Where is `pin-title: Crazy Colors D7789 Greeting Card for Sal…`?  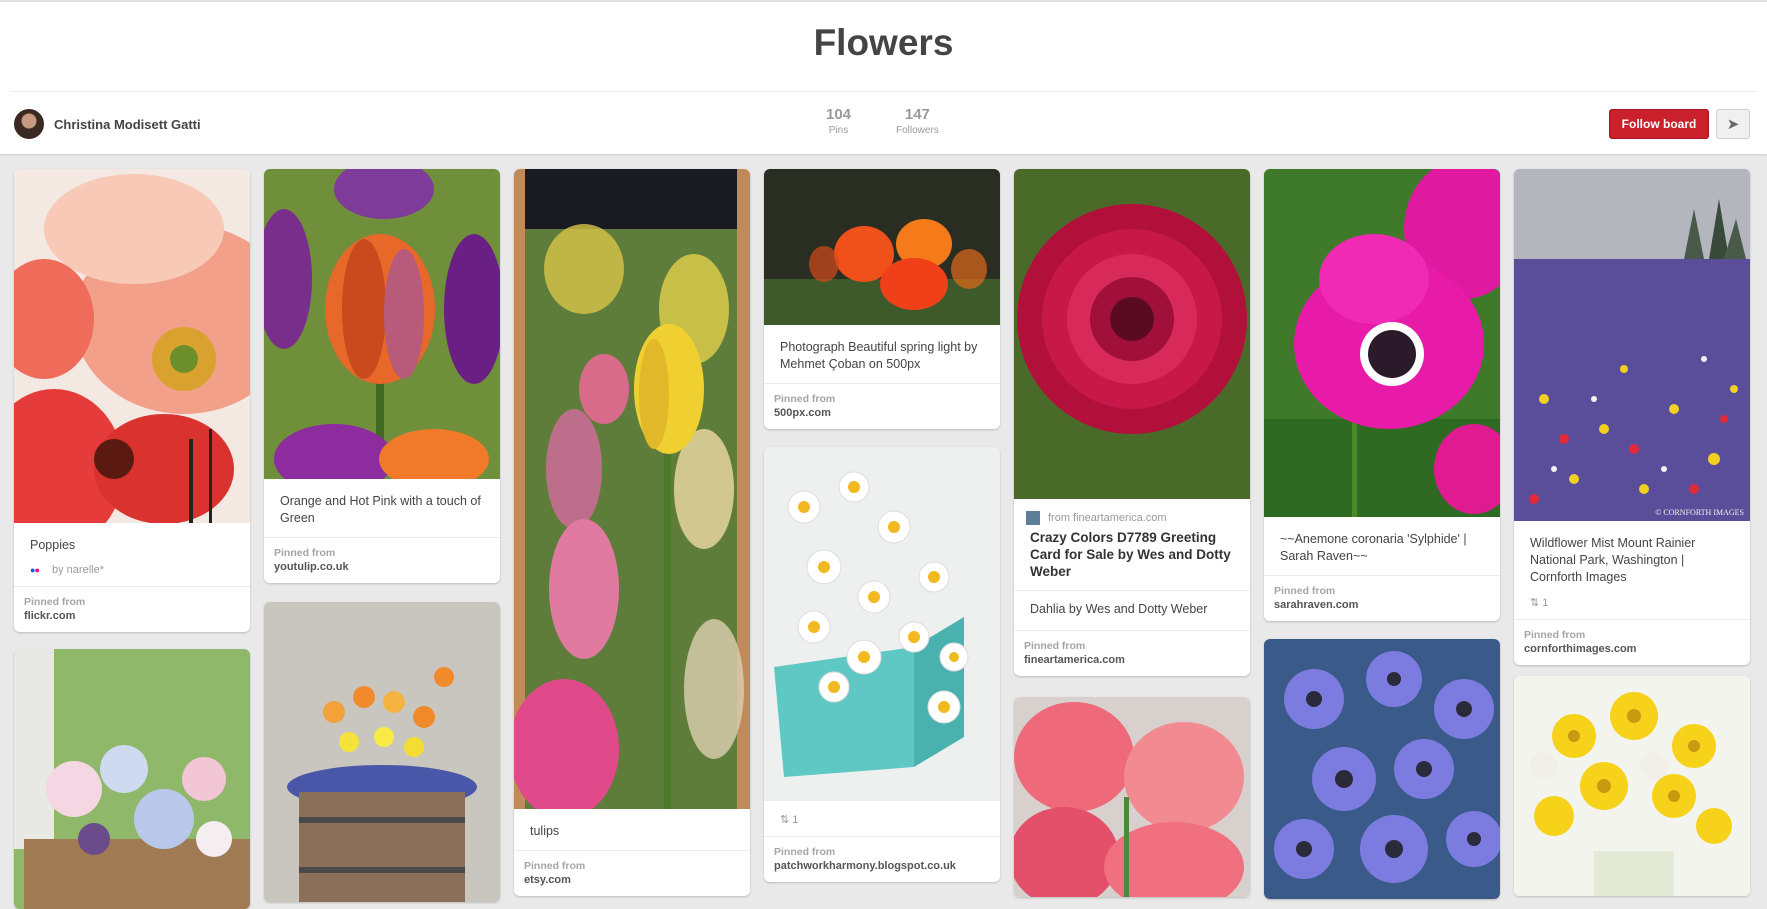 pin-title: Crazy Colors D7789 Greeting Card for Sal… is located at coordinates (1132, 557).